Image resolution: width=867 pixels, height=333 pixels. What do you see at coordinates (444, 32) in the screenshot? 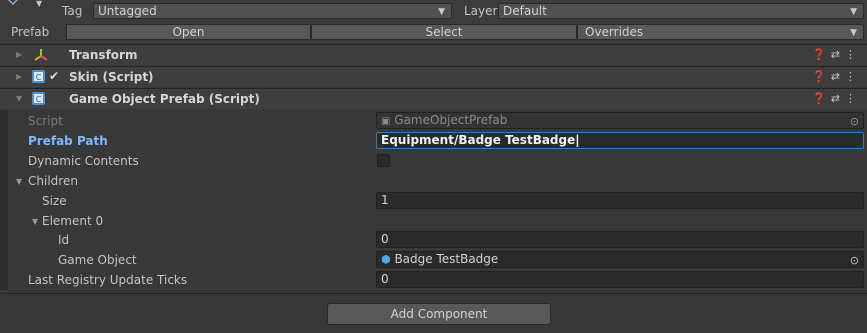
I see `prefab-select-button: Select` at bounding box center [444, 32].